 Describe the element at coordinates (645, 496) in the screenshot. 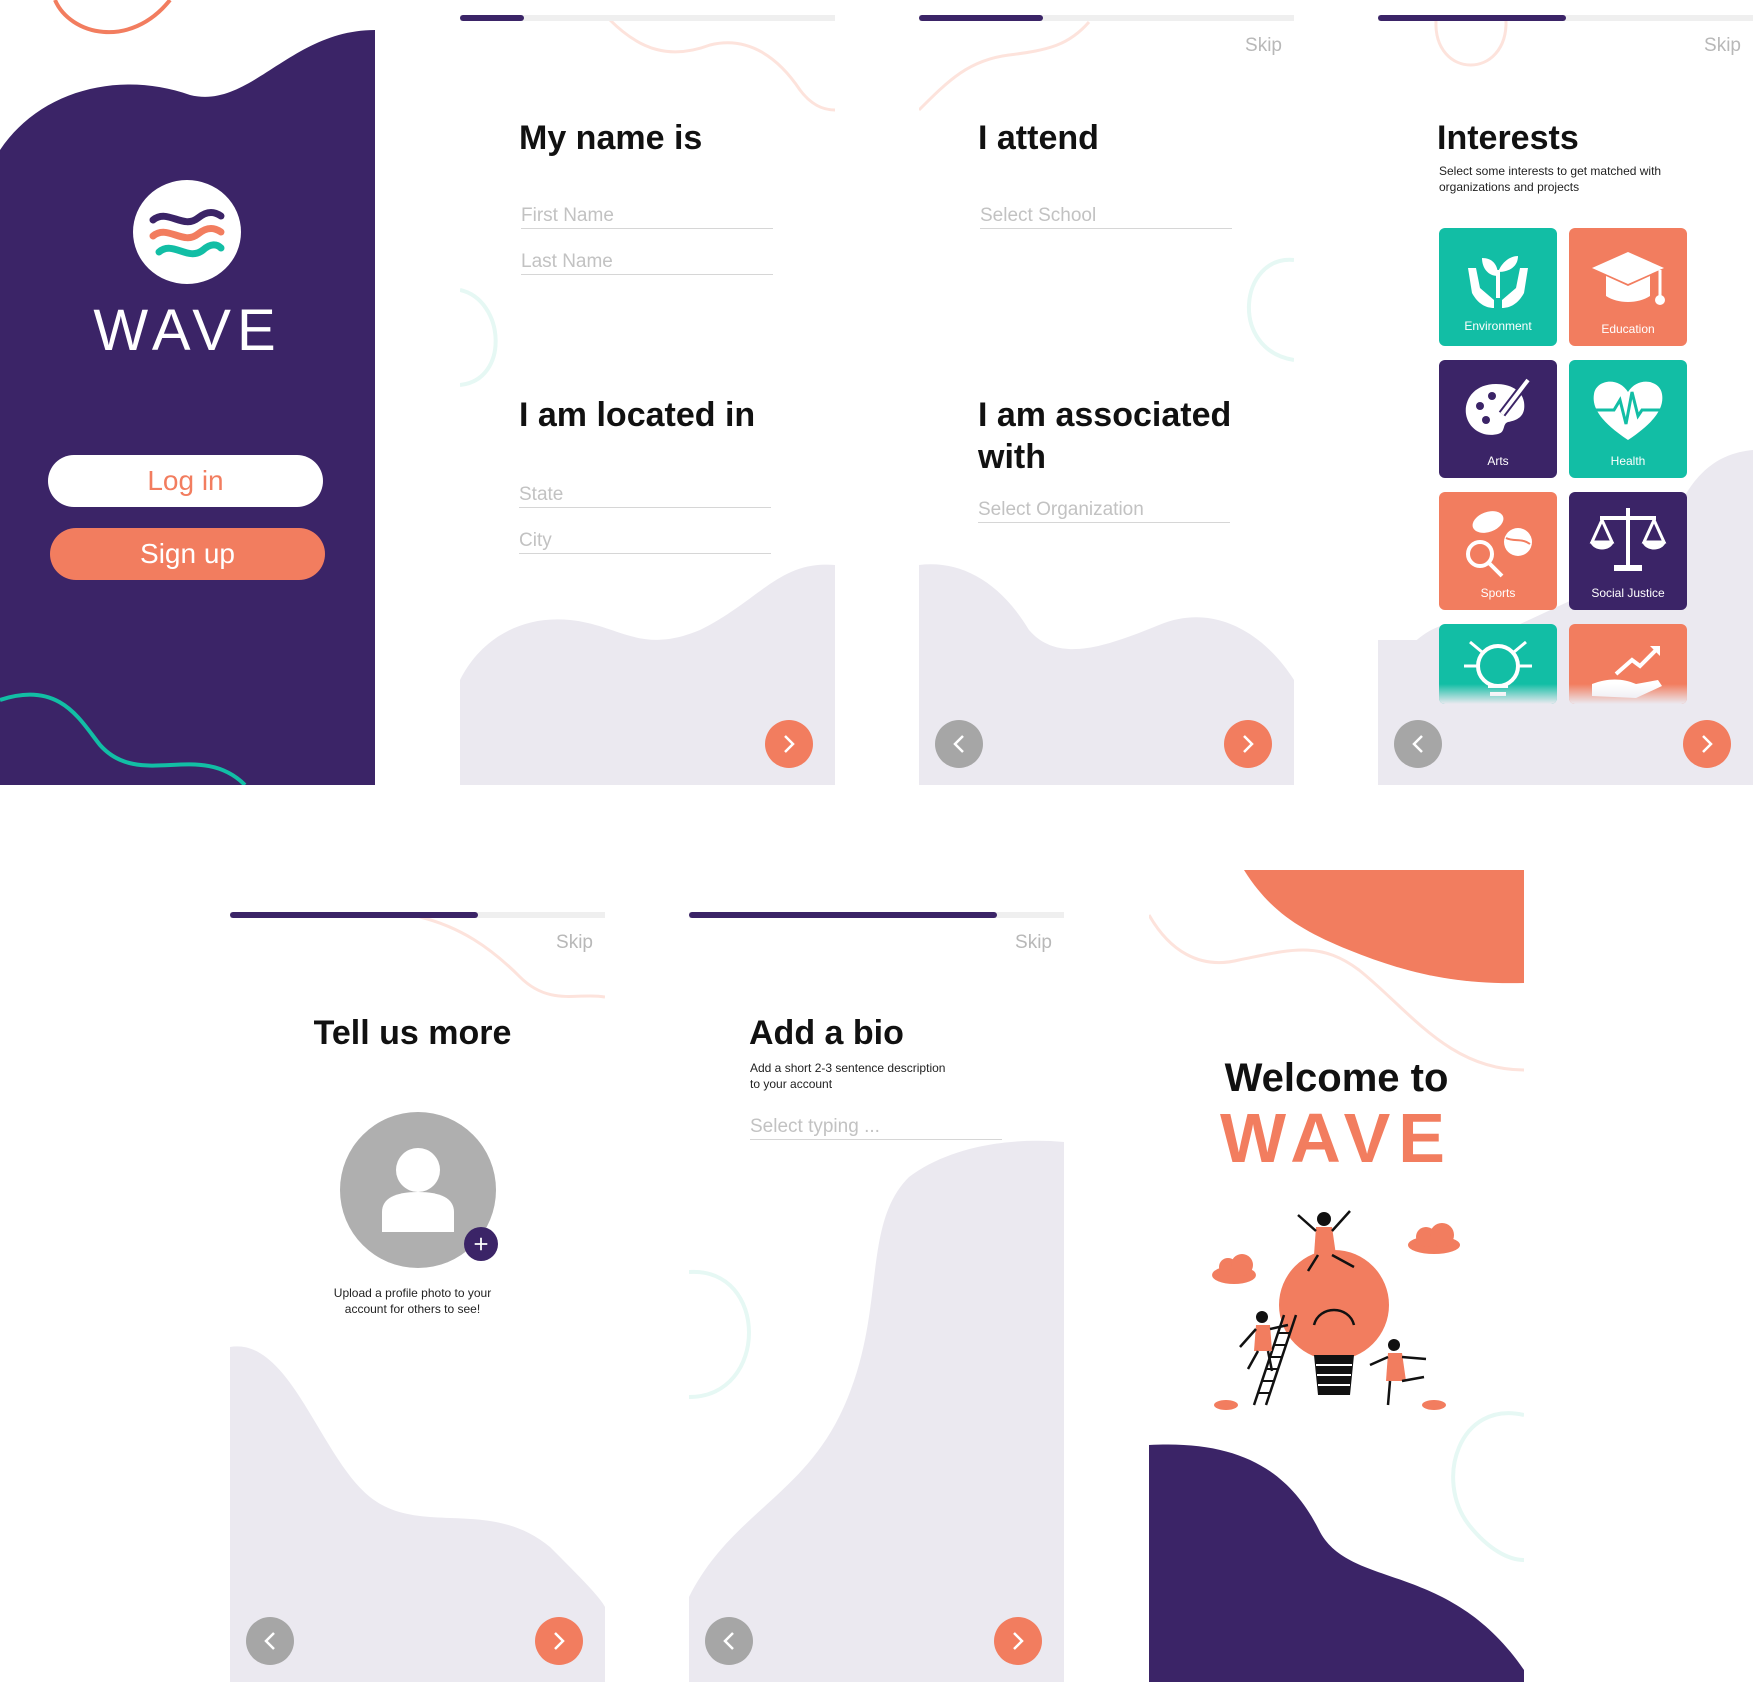

I see `state-input: State` at that location.